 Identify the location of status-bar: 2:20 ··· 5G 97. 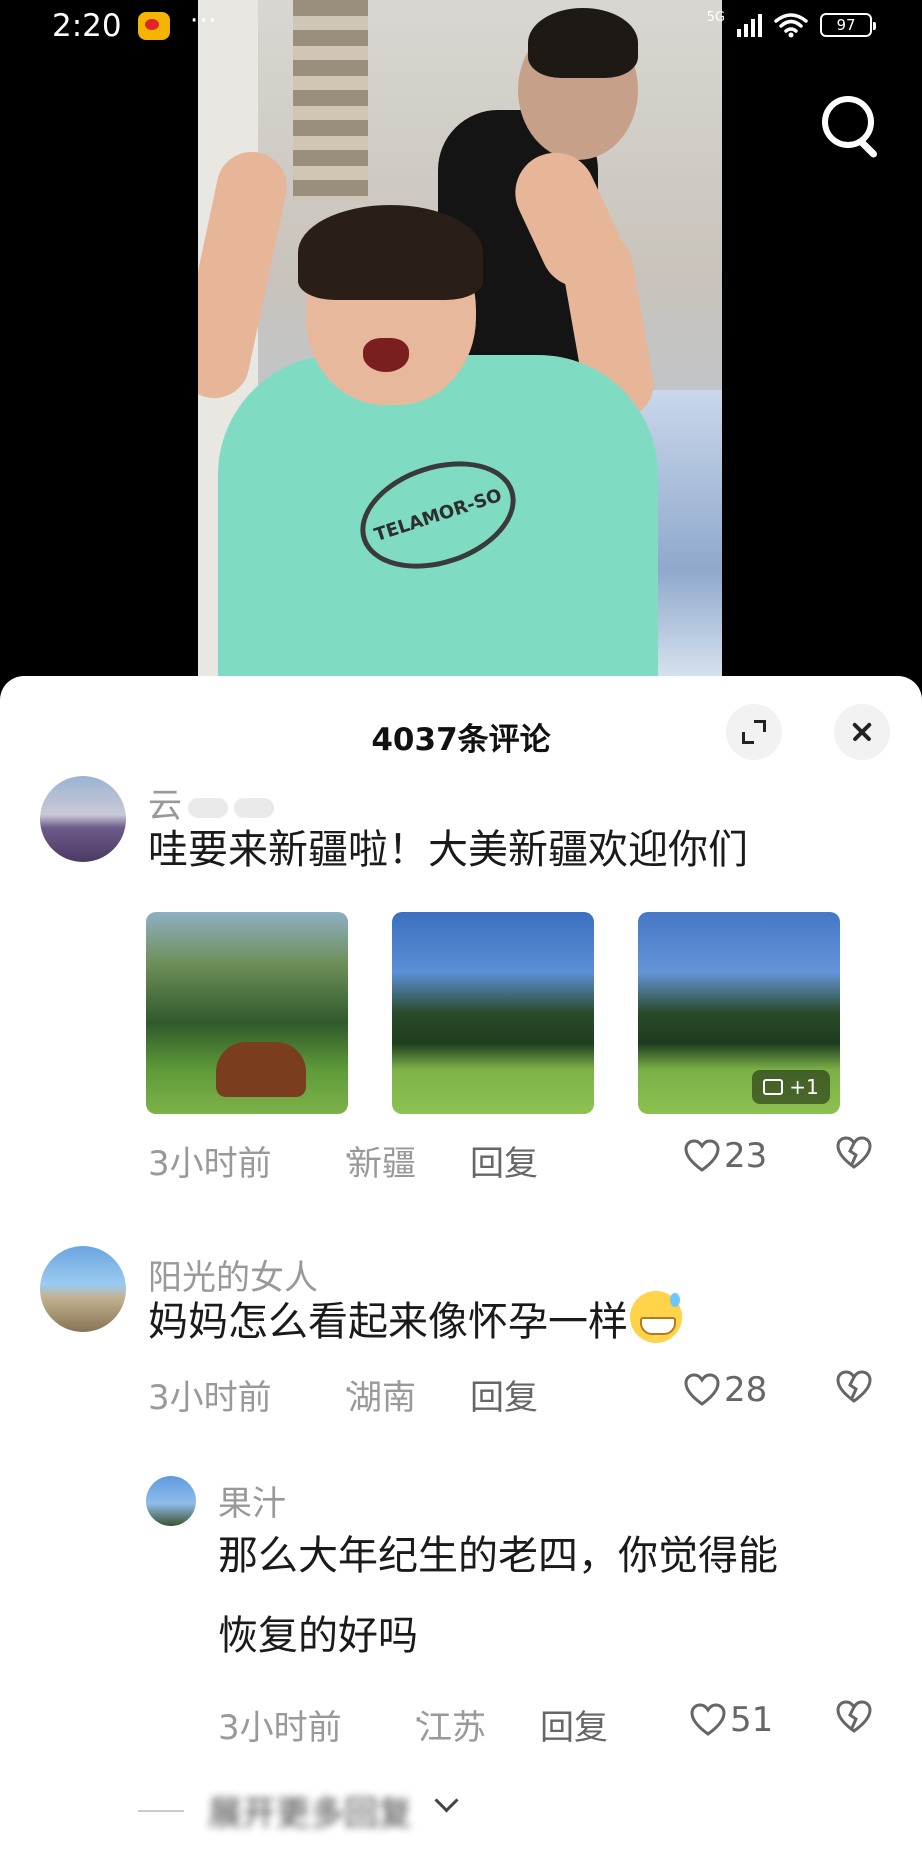
(461, 30).